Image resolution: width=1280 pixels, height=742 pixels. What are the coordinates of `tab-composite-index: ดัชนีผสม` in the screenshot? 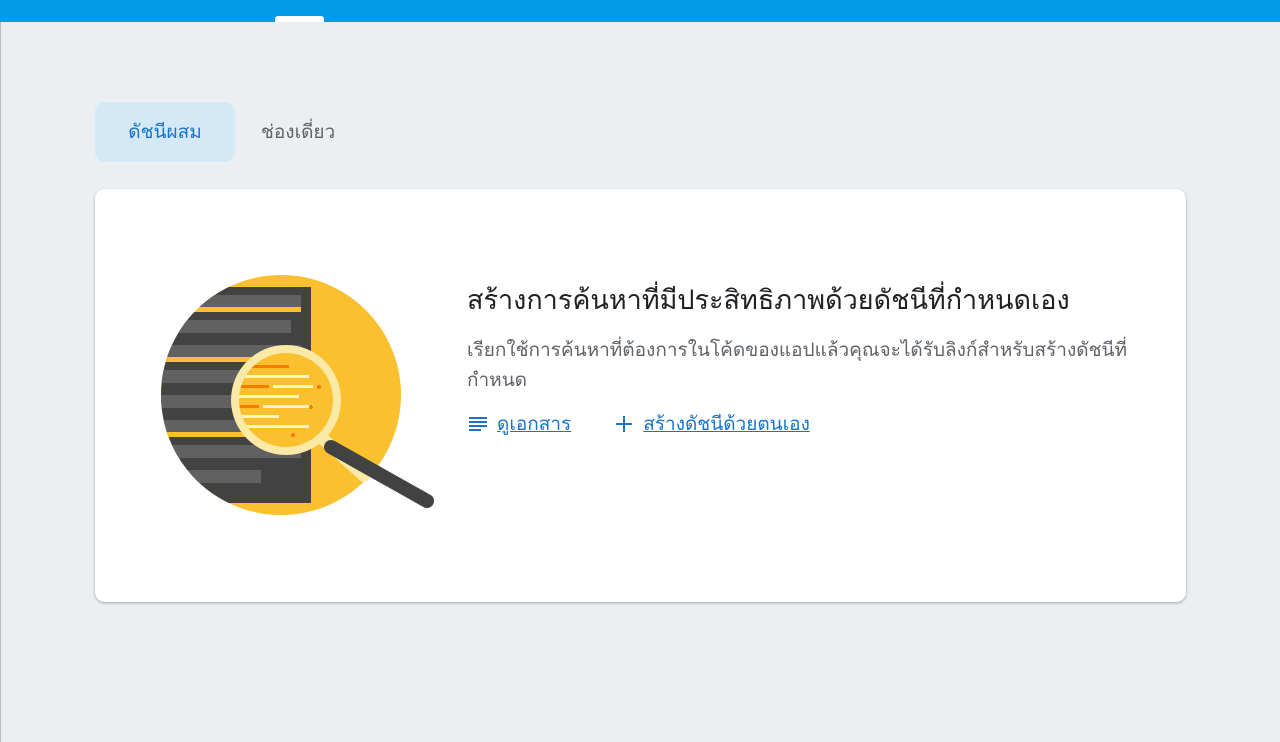 It's located at (165, 132).